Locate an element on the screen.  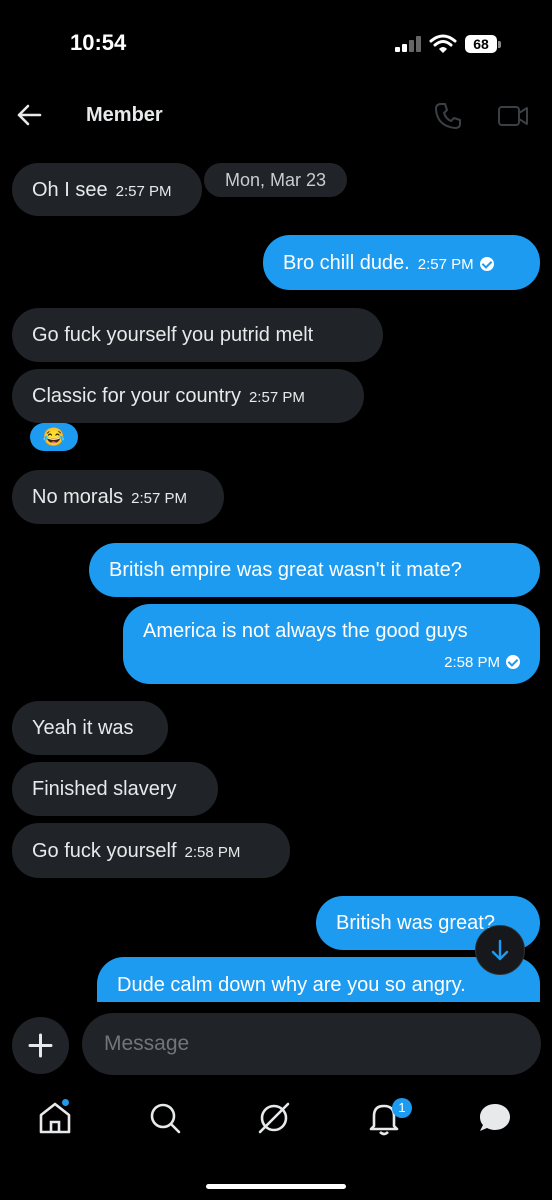
chevron-down-icon is located at coordinates (500, 950).